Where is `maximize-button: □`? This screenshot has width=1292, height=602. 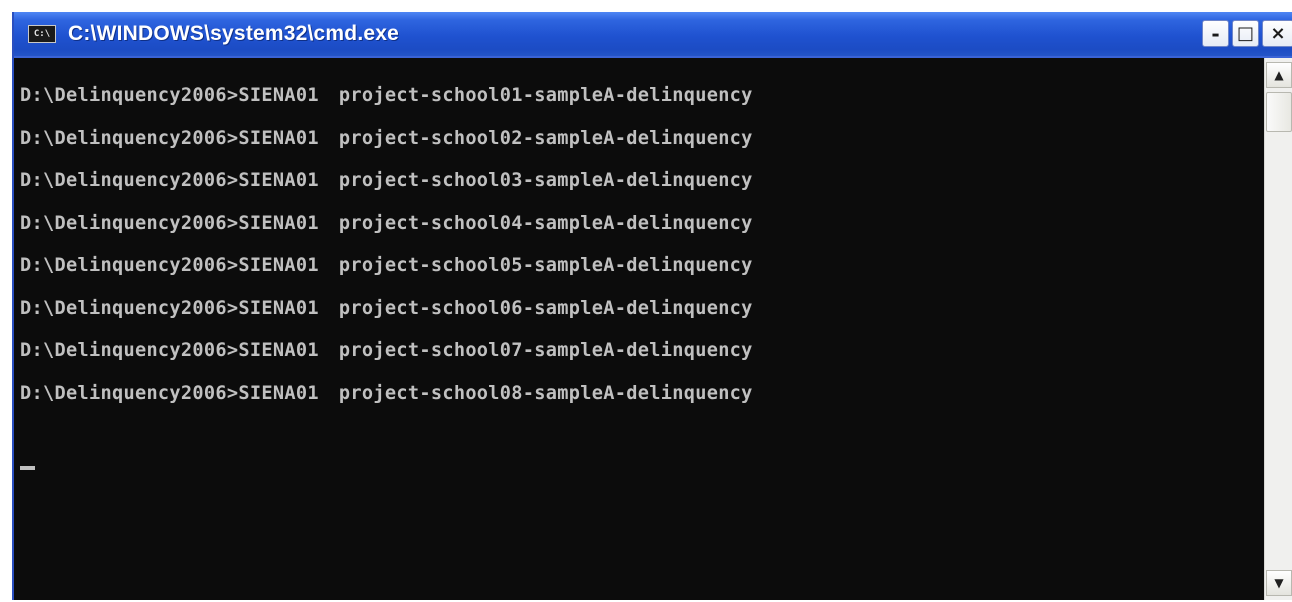 maximize-button: □ is located at coordinates (1245, 33).